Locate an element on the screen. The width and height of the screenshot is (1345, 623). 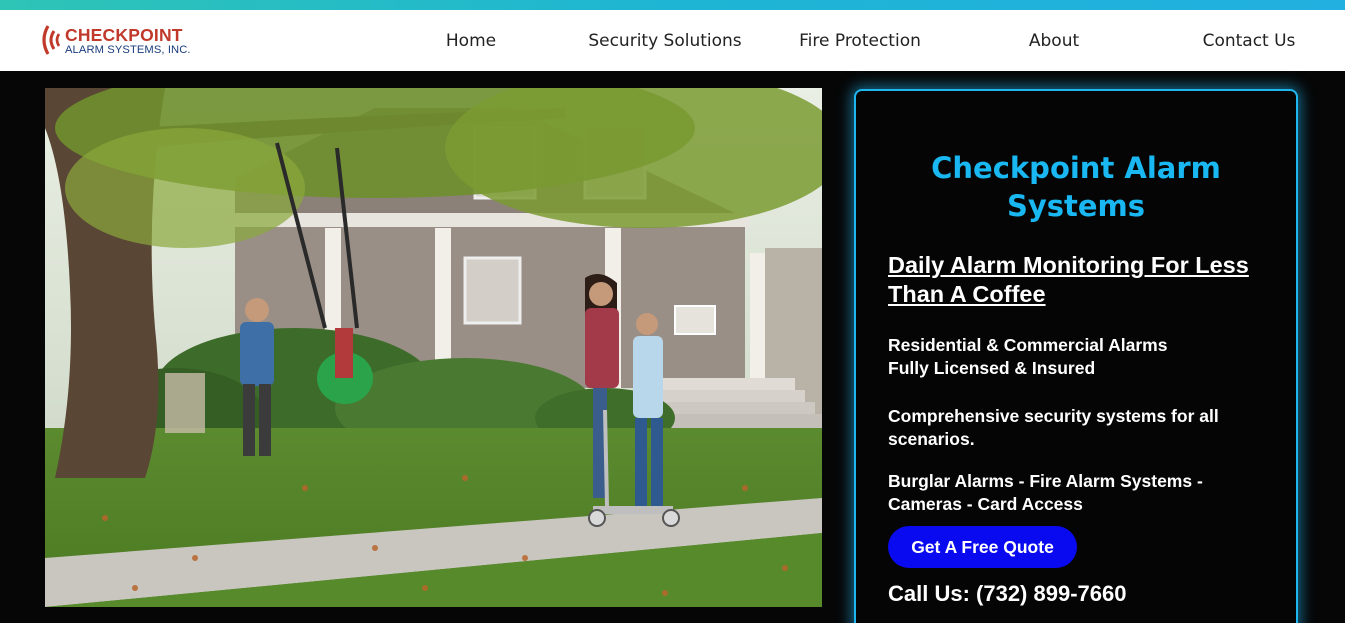
panel-line-alarms: Residential & Commercial Alarms is located at coordinates (1028, 345).